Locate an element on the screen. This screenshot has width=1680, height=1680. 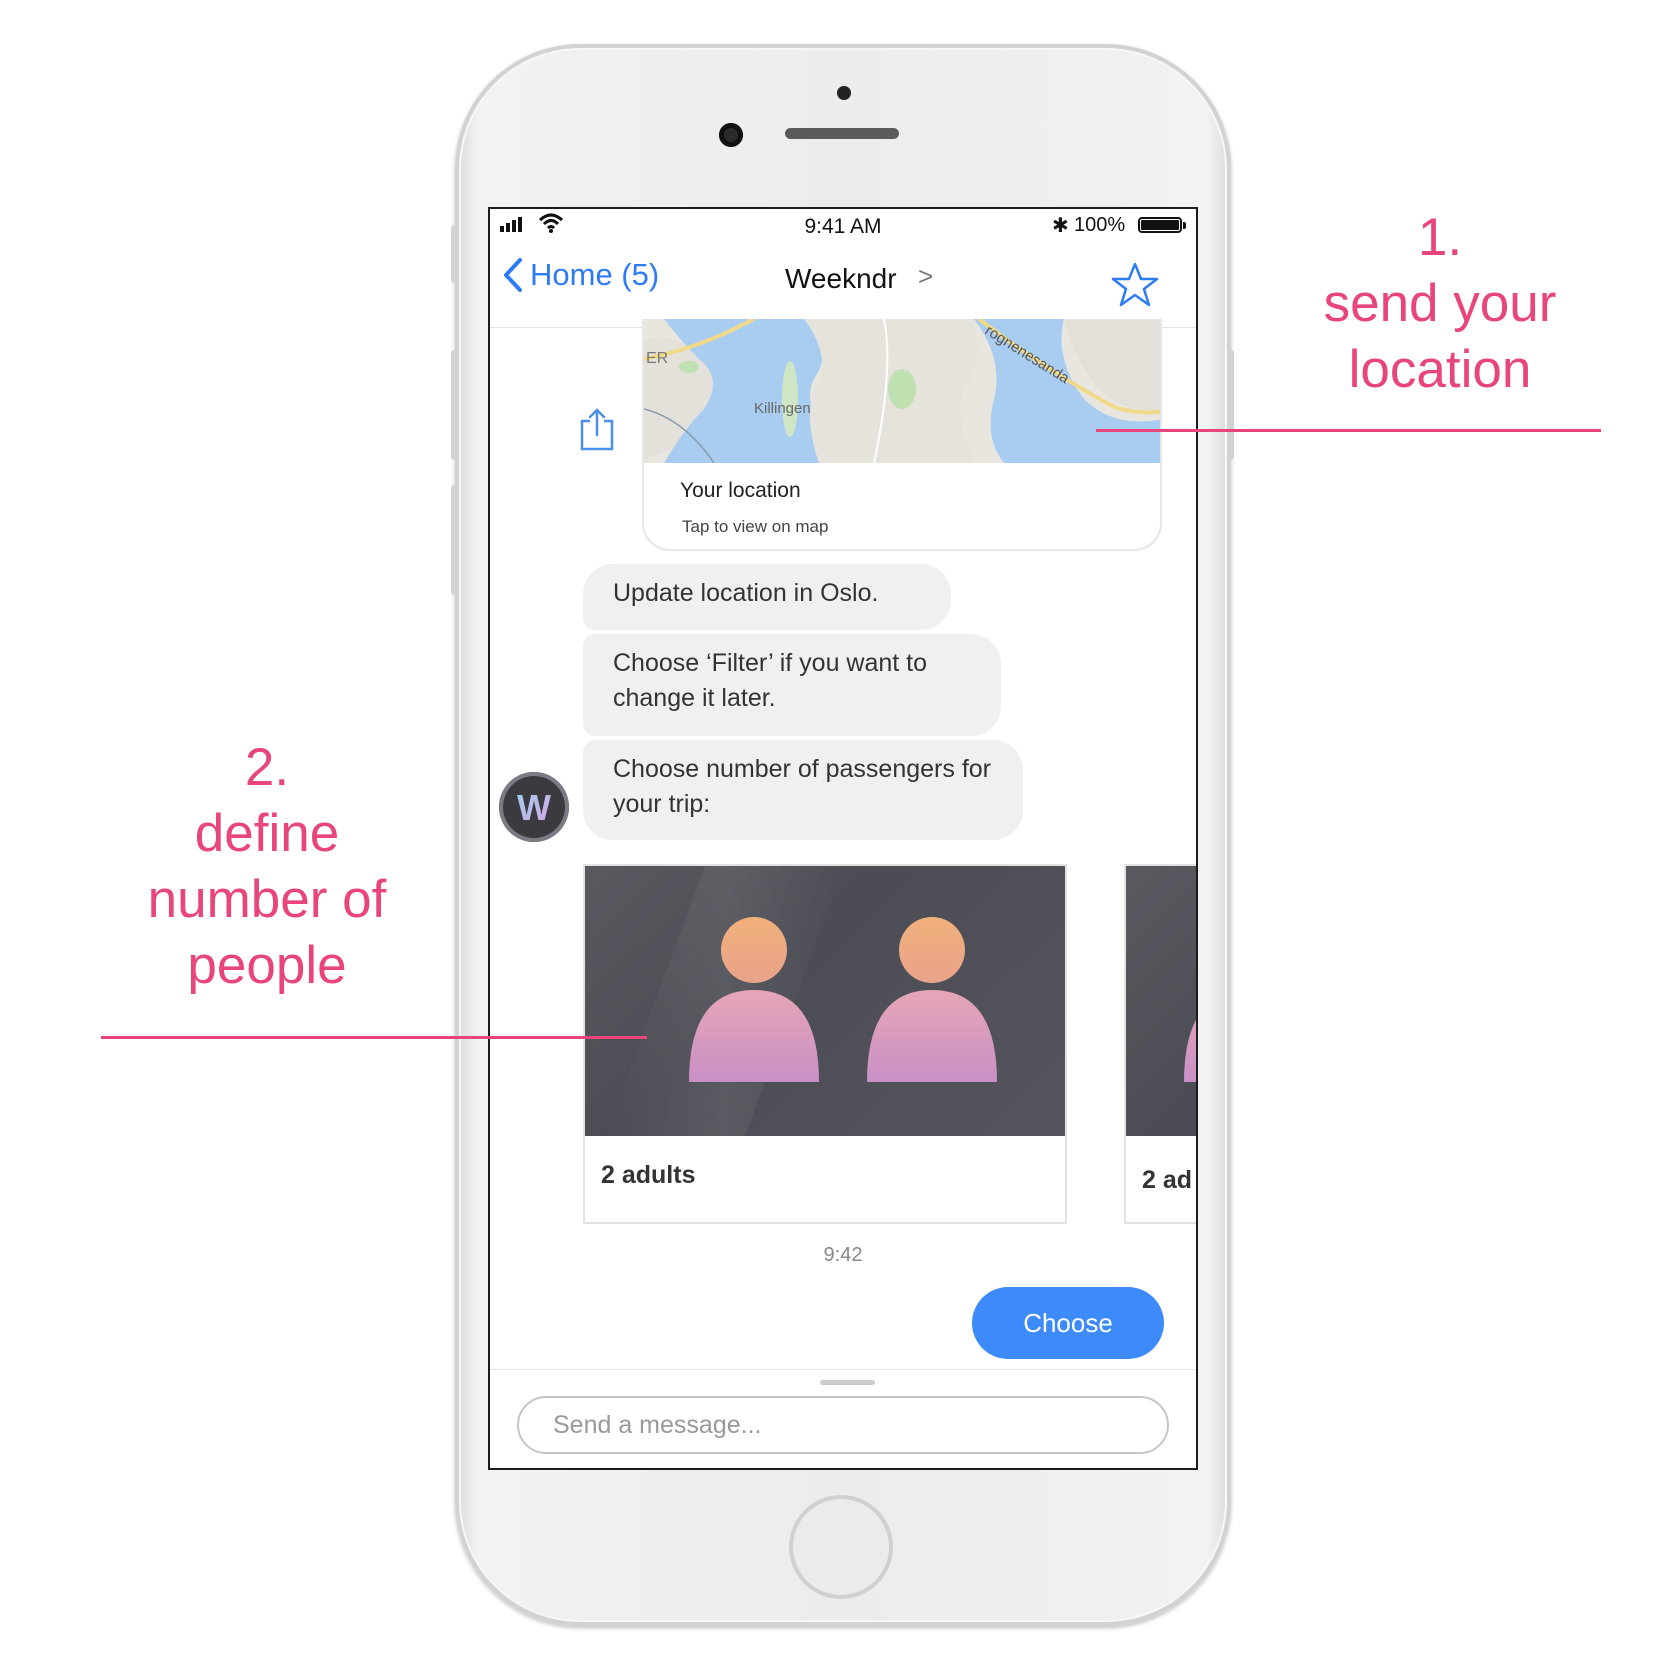
annotation-text: number of is located at coordinates (267, 899).